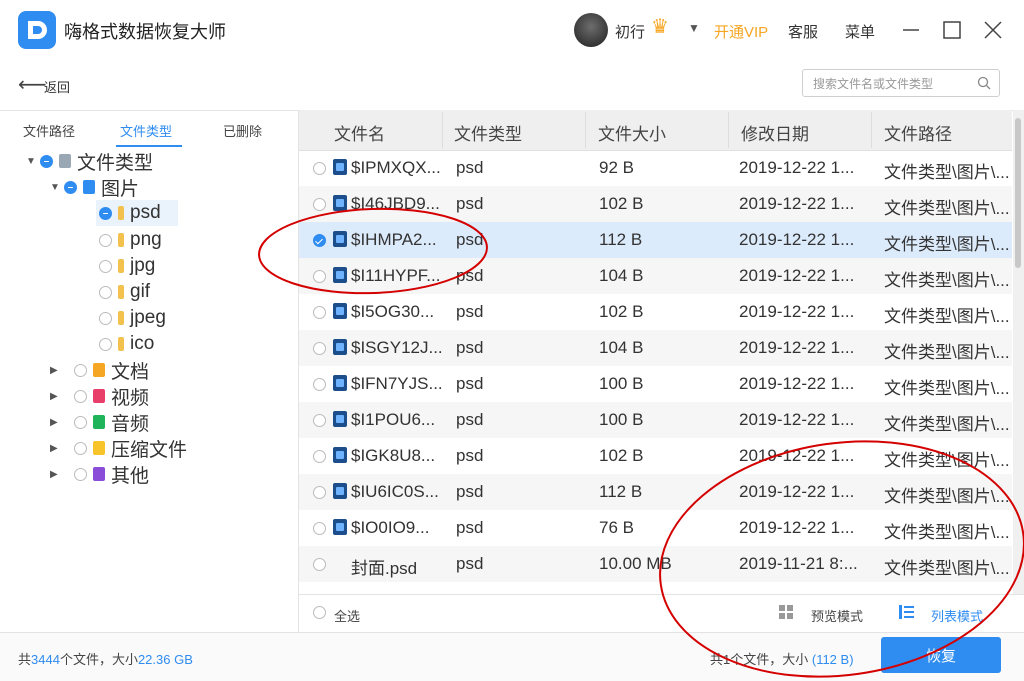 Image resolution: width=1024 pixels, height=681 pixels. What do you see at coordinates (132, 318) in the screenshot?
I see `tree-item-jpeg: jpeg` at bounding box center [132, 318].